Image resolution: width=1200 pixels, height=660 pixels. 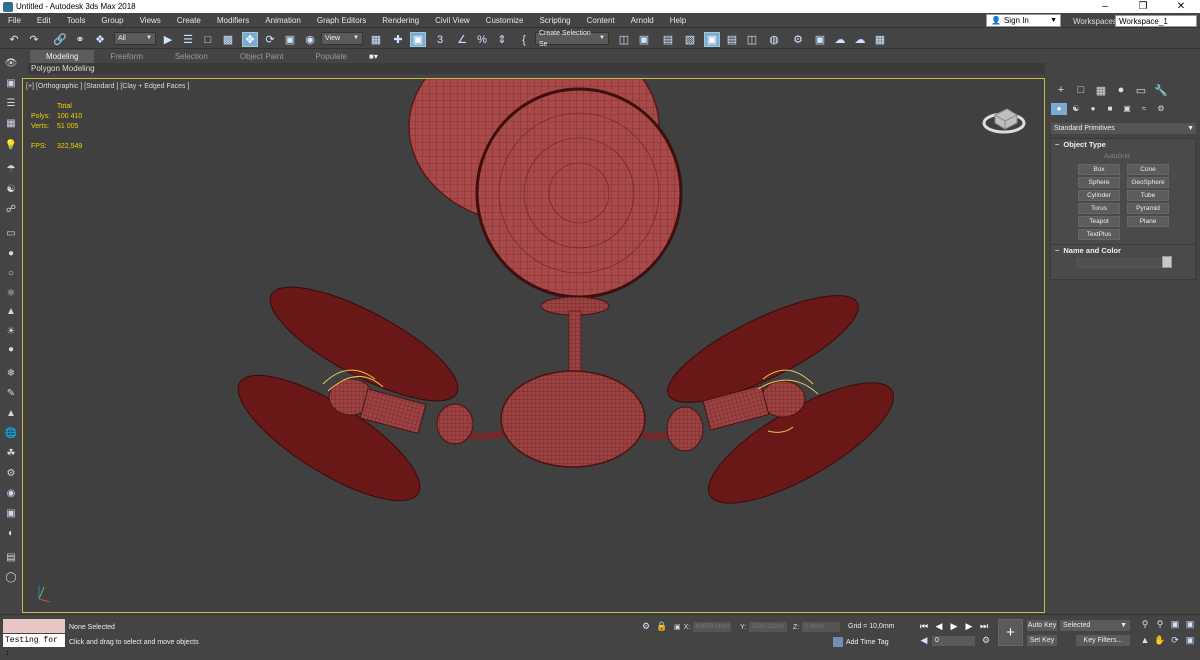 I want to click on set-keys-button: +, so click(x=1010, y=632).